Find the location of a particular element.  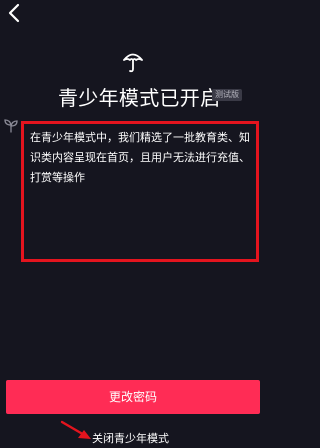

annotation-arrow-icon is located at coordinates (75, 432).